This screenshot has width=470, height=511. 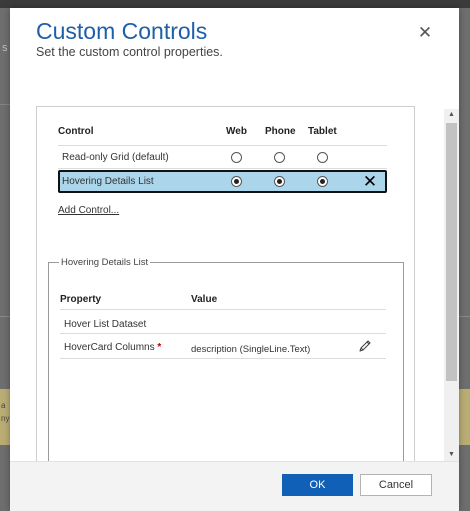 I want to click on property-value: description (SingleLine.Text), so click(x=251, y=349).